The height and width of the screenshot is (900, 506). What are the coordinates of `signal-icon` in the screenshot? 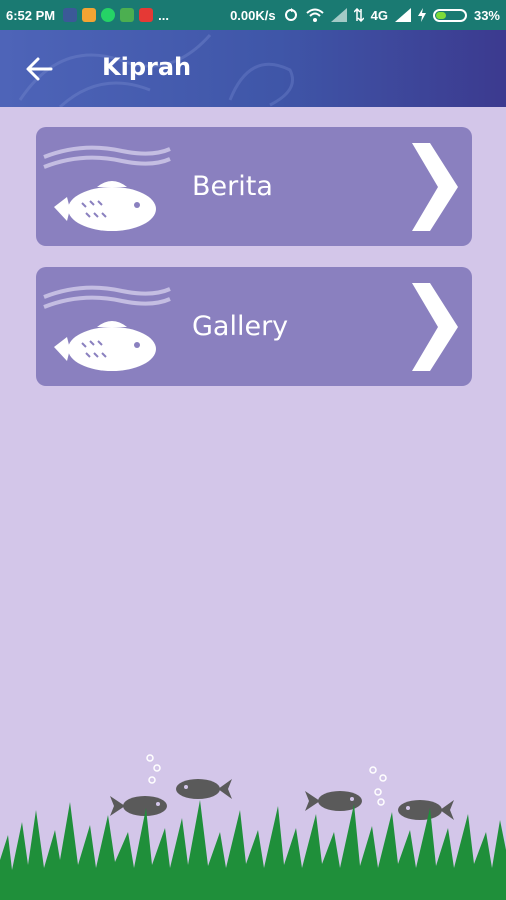 It's located at (338, 15).